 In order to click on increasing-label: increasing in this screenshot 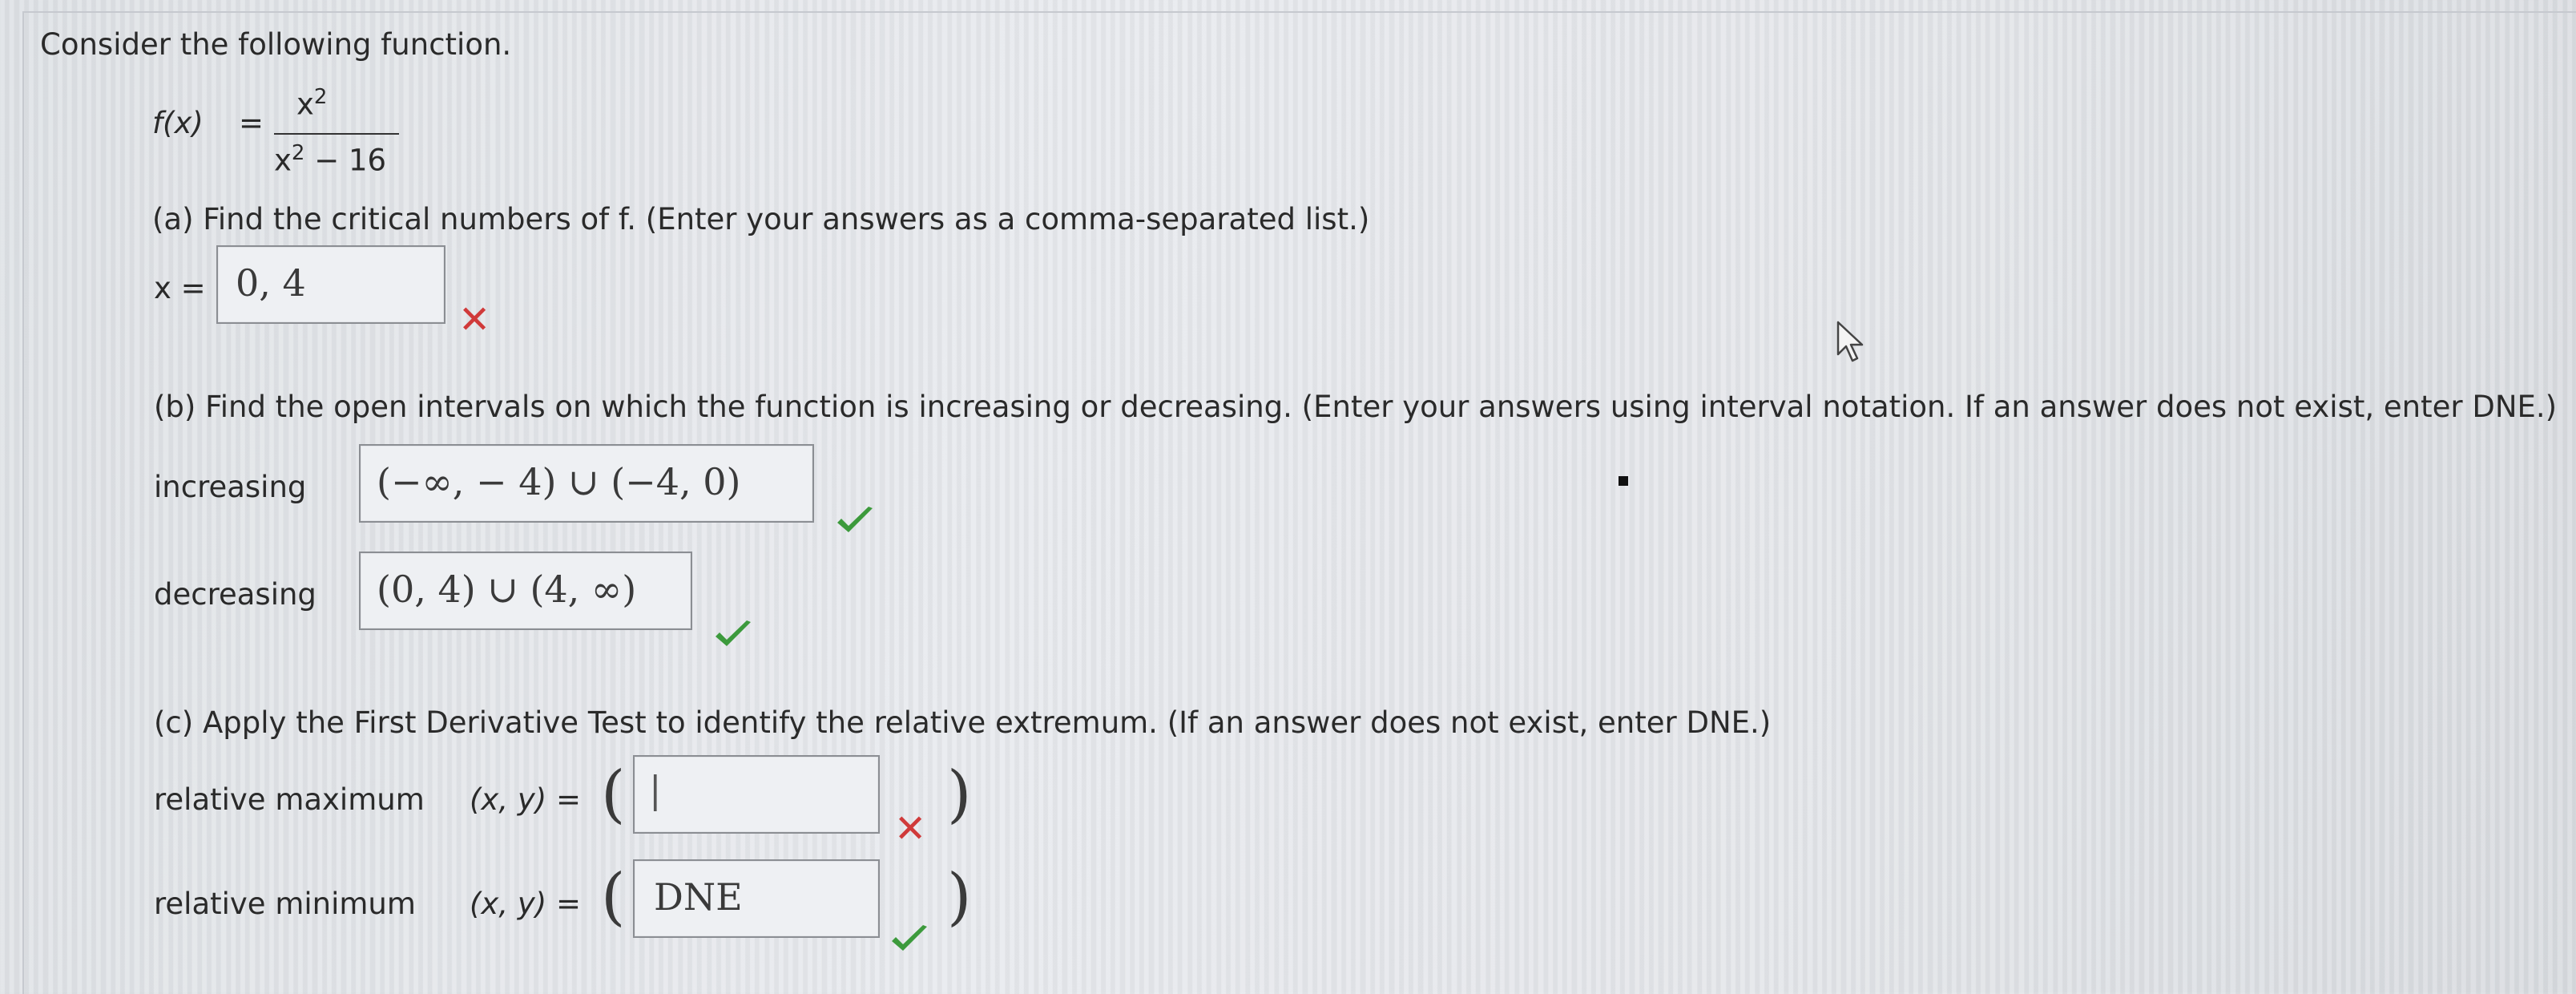, I will do `click(230, 487)`.